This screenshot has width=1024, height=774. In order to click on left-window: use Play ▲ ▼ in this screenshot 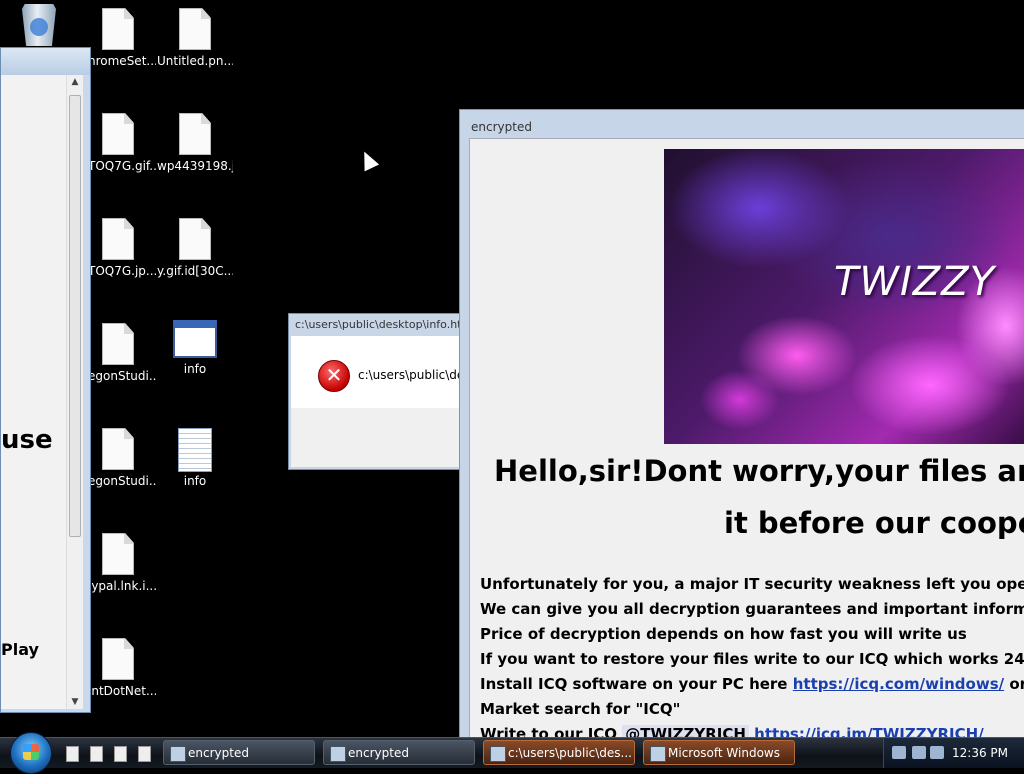, I will do `click(45, 380)`.